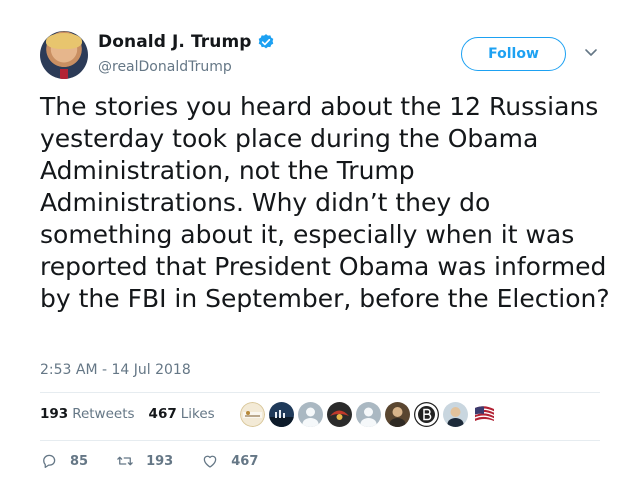  What do you see at coordinates (245, 461) in the screenshot?
I see `like-count: 467` at bounding box center [245, 461].